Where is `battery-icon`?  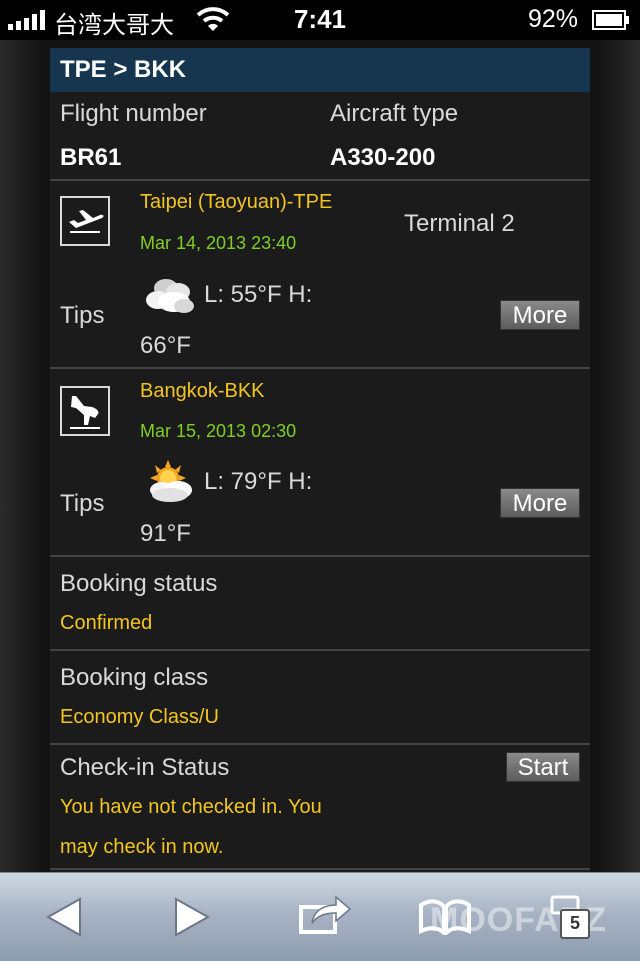 battery-icon is located at coordinates (610, 20).